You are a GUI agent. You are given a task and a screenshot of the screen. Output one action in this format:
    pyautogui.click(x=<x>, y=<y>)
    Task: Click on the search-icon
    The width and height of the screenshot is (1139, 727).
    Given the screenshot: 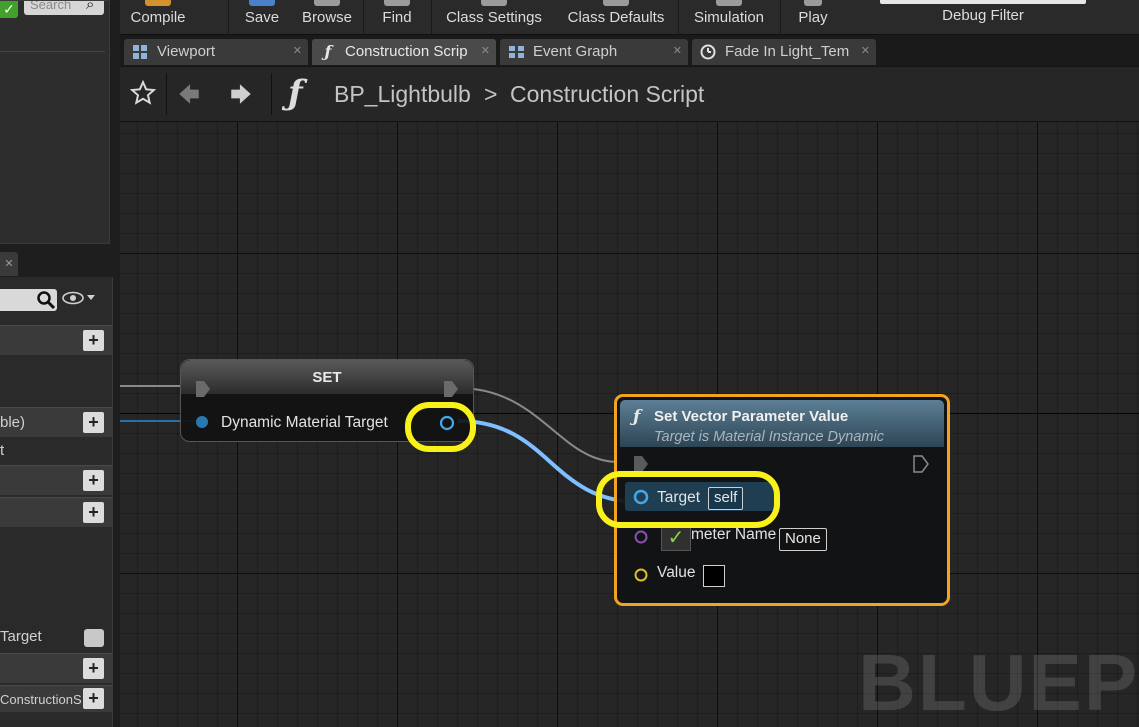 What is the action you would take?
    pyautogui.click(x=46, y=302)
    